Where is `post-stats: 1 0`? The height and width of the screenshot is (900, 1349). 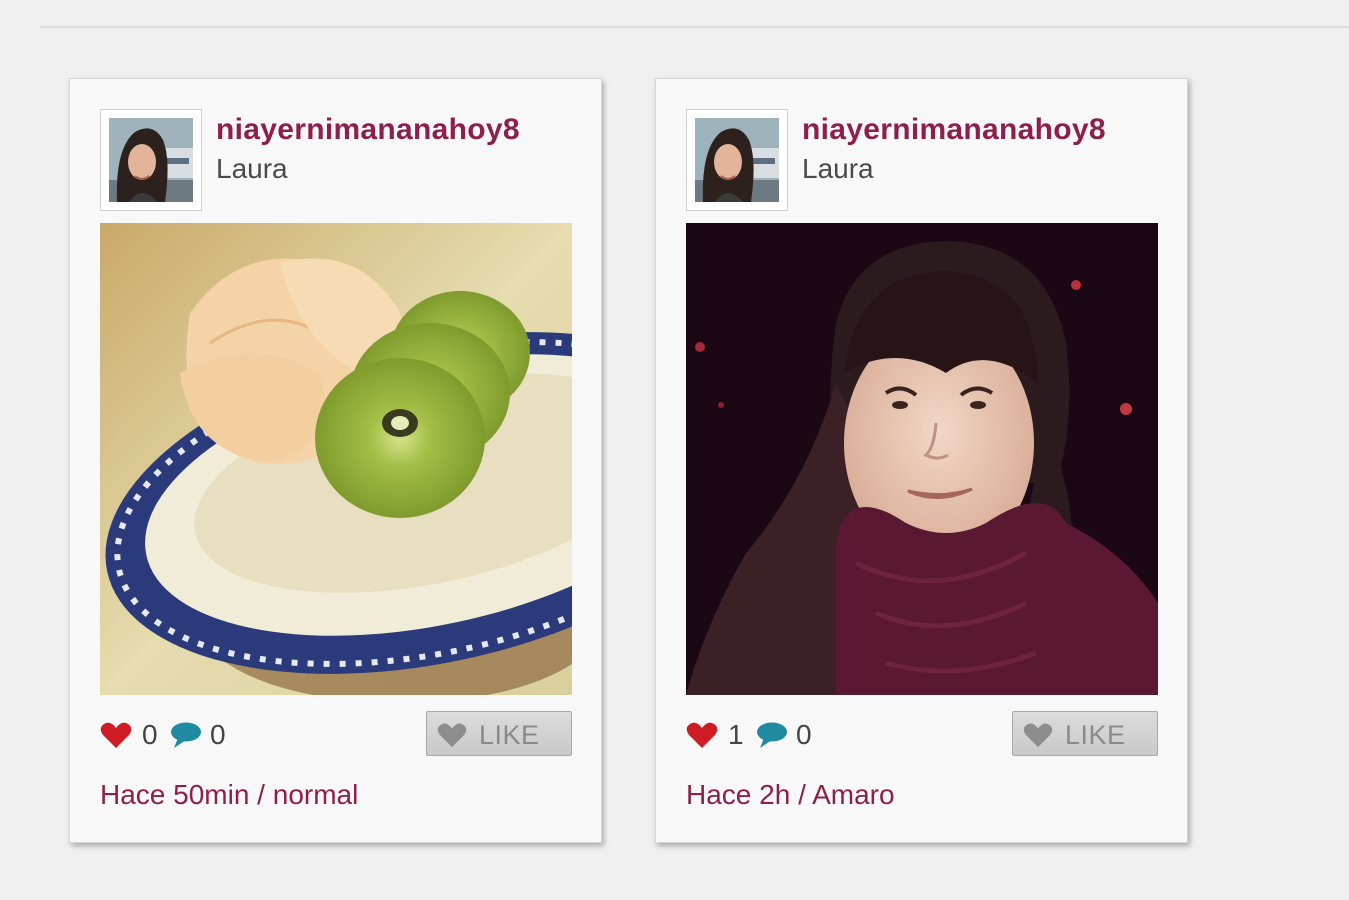
post-stats: 1 0 is located at coordinates (811, 735).